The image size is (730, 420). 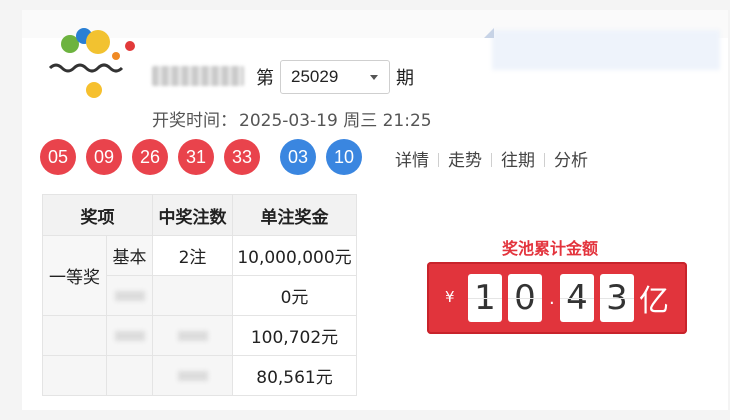 I want to click on count-cell: 2注, so click(x=192, y=255).